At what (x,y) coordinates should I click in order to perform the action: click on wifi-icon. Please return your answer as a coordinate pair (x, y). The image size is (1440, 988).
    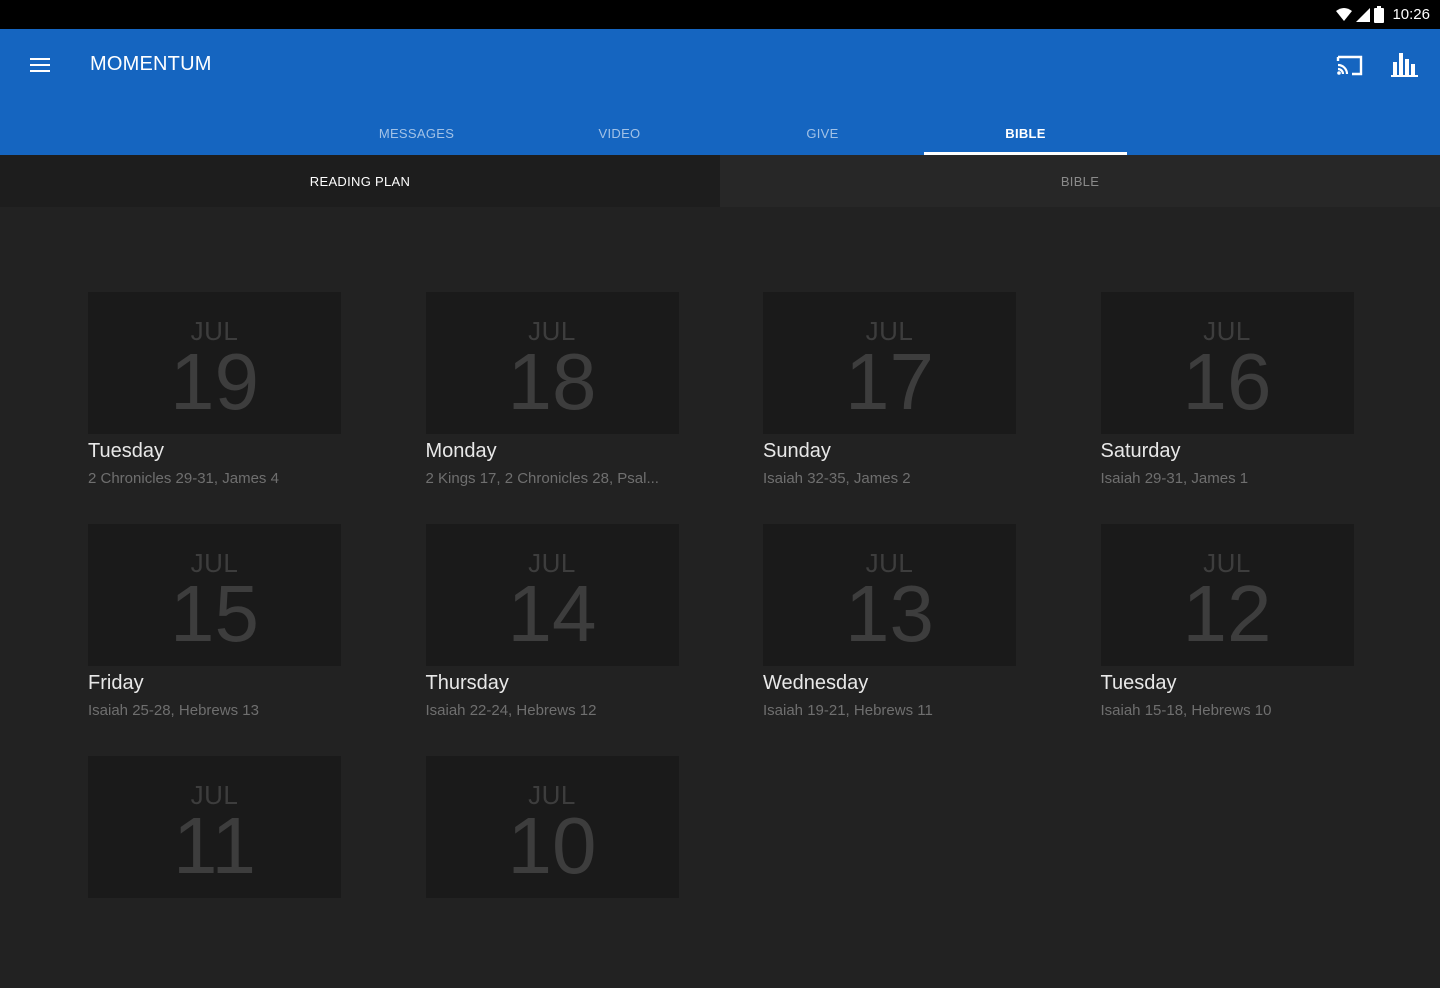
    Looking at the image, I should click on (1344, 14).